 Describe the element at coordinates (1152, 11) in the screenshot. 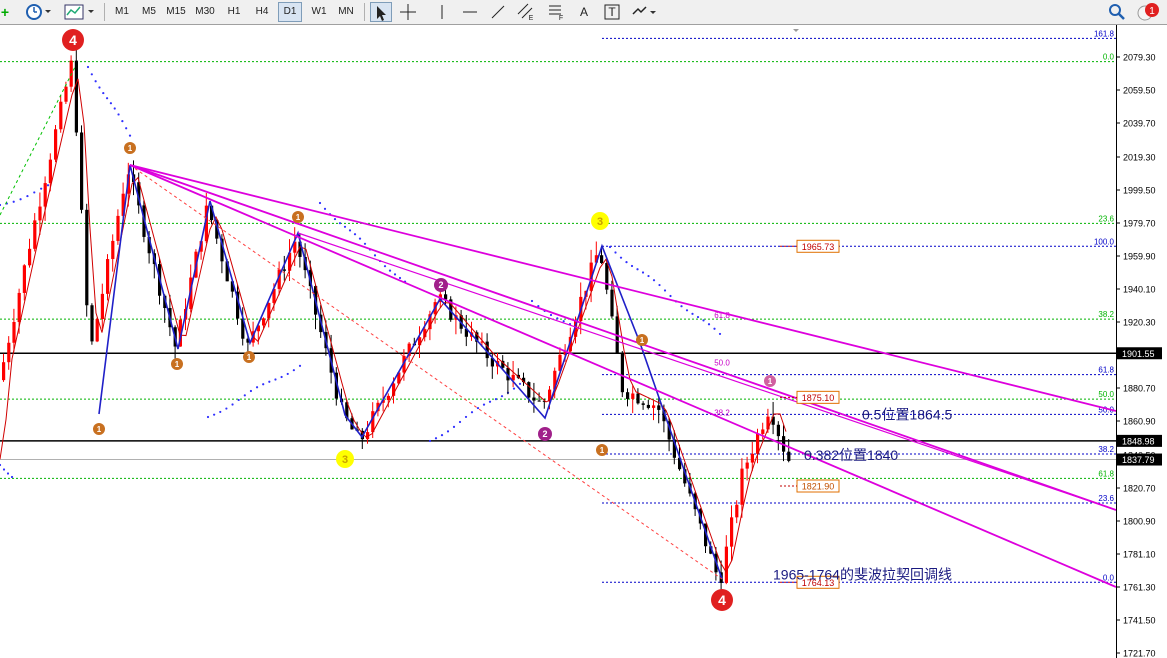

I see `notification-count: 1` at that location.